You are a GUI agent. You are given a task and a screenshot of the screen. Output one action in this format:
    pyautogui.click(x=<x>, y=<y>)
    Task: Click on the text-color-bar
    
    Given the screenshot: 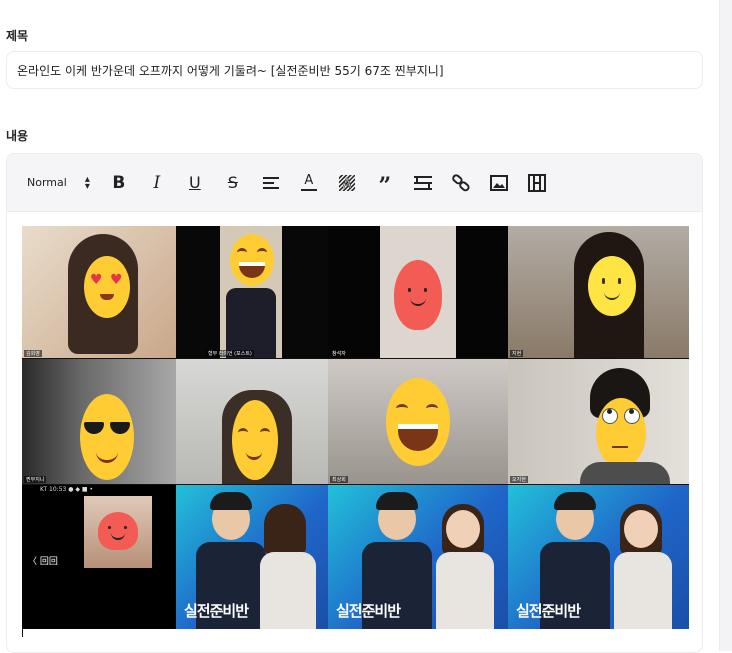 What is the action you would take?
    pyautogui.click(x=308, y=190)
    